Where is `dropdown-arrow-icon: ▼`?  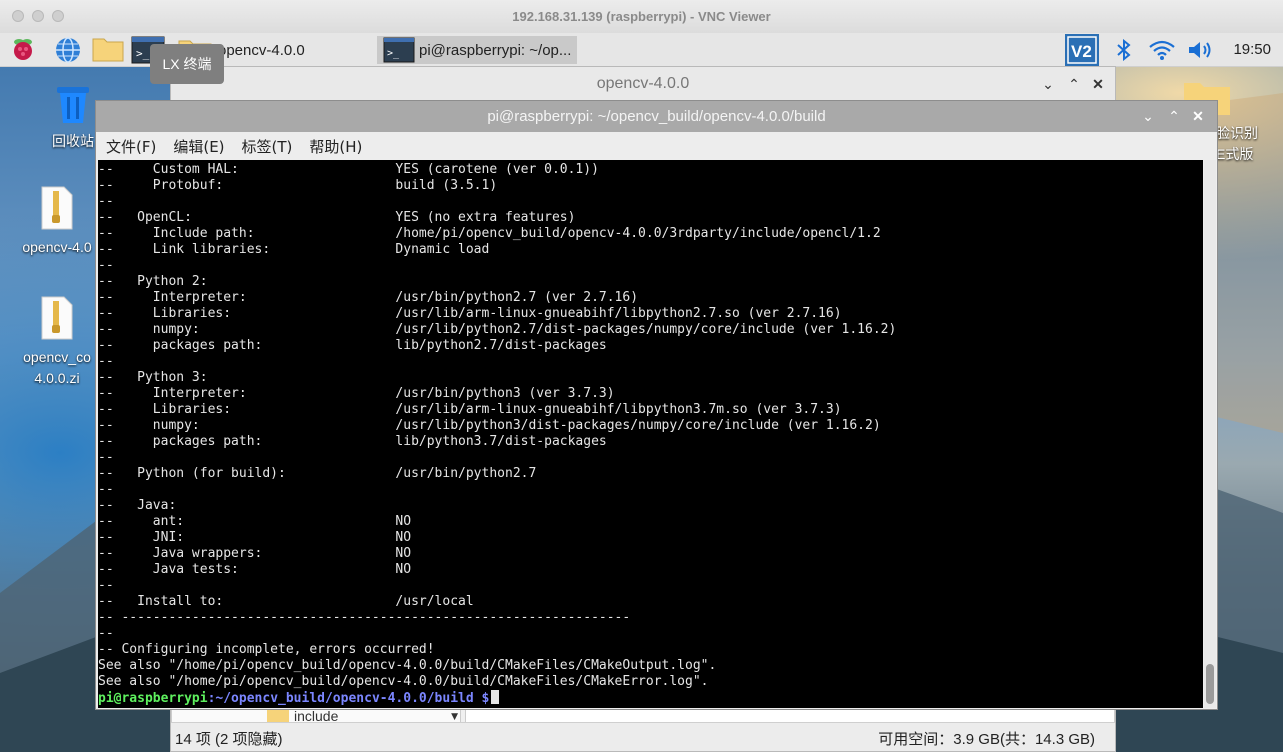
dropdown-arrow-icon: ▼ is located at coordinates (454, 717).